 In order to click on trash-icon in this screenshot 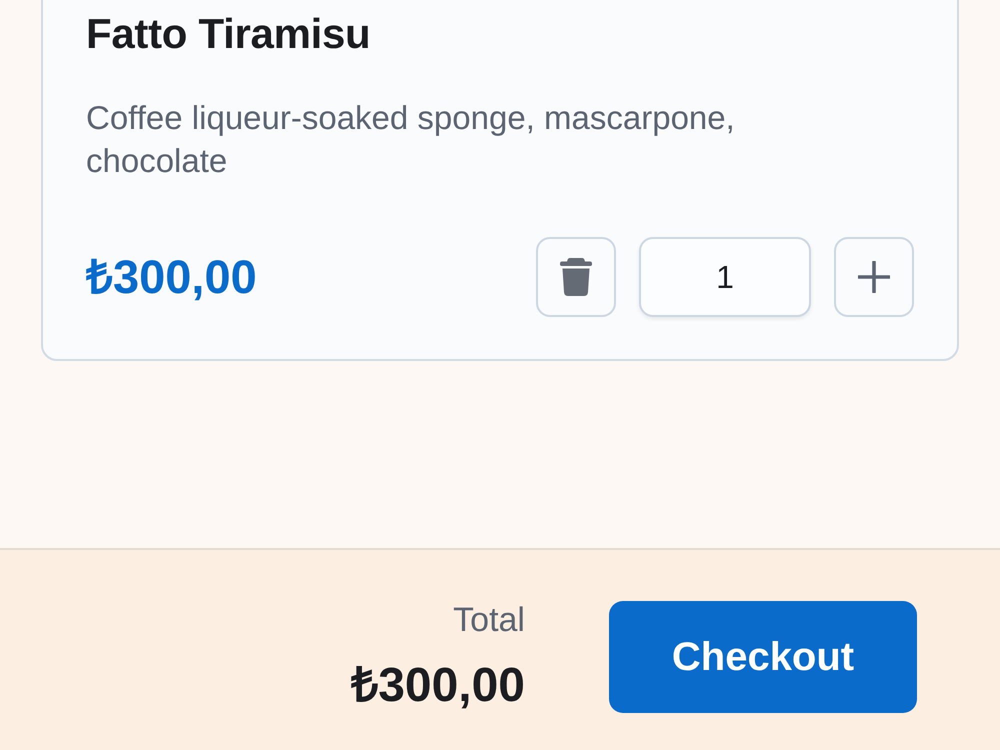, I will do `click(576, 277)`.